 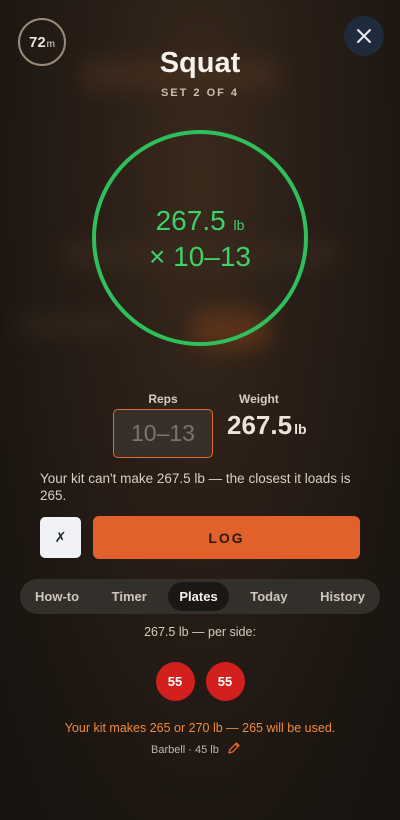 I want to click on target-reps: × 10–13, so click(x=200, y=256).